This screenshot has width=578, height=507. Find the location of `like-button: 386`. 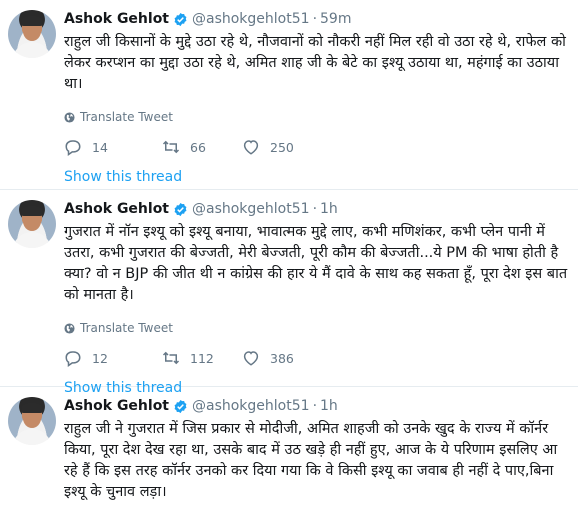

like-button: 386 is located at coordinates (292, 358).